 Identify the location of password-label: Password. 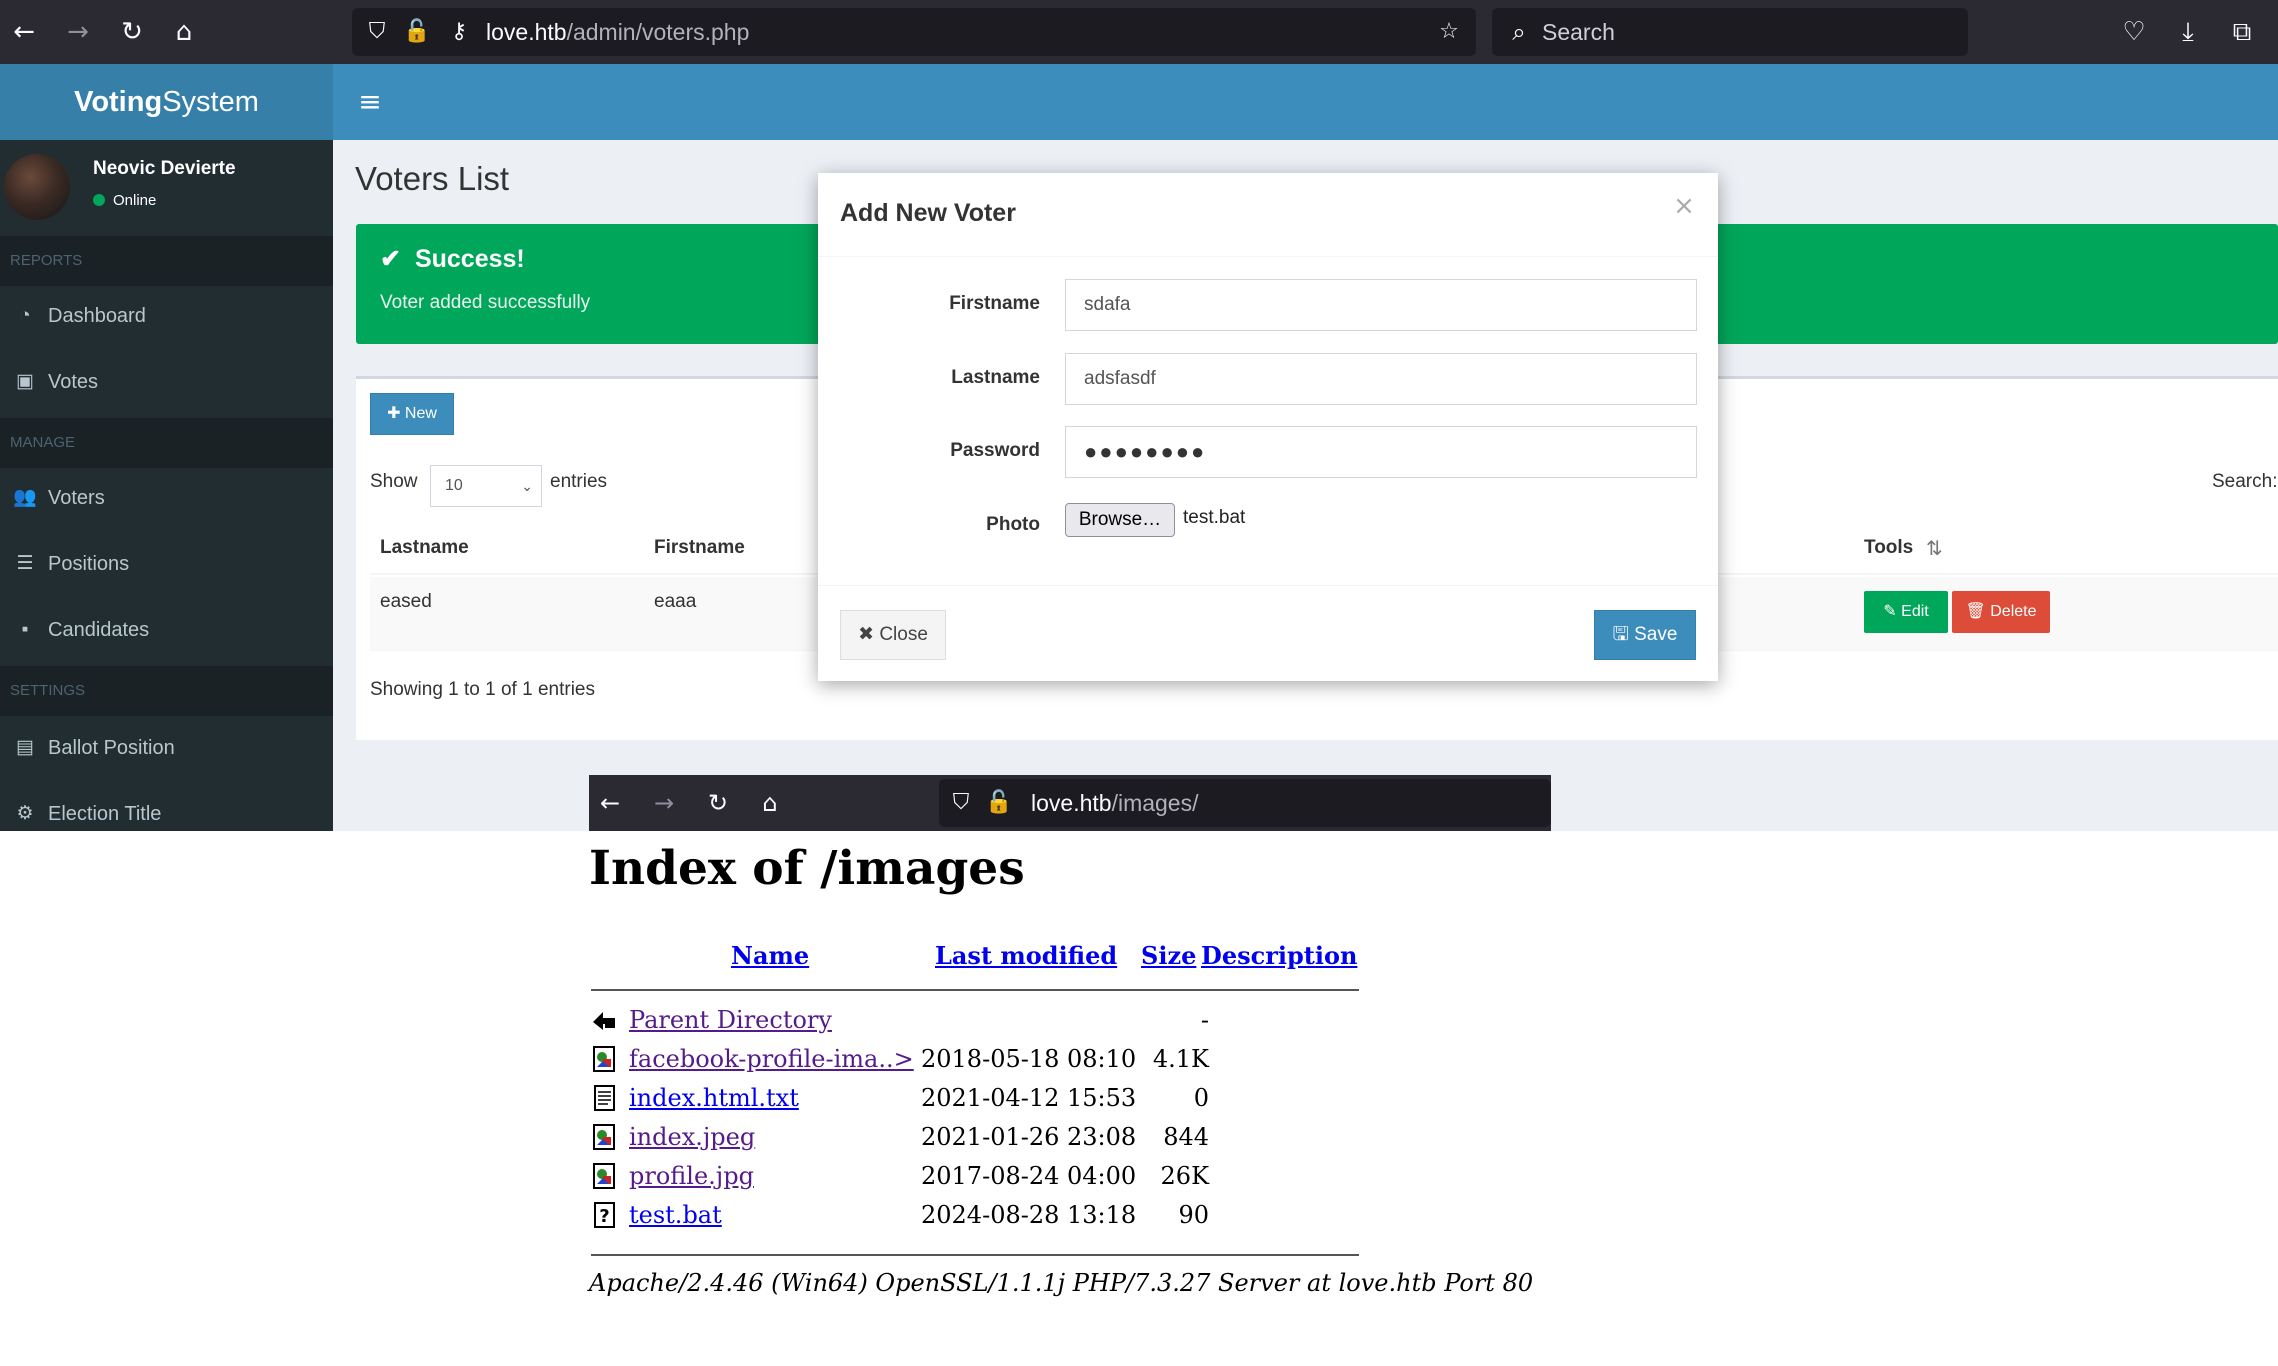
(995, 450).